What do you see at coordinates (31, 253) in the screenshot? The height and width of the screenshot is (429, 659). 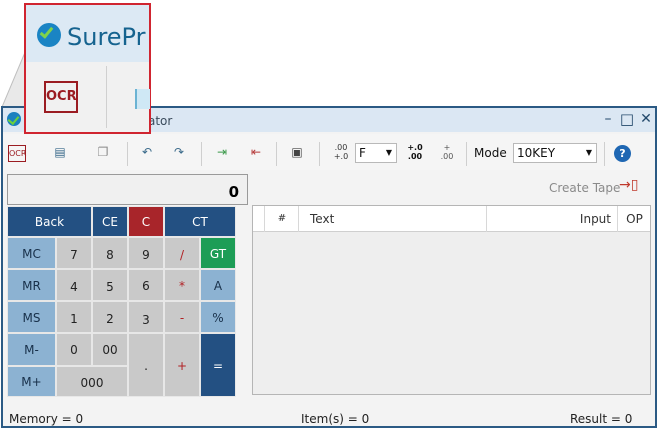 I see `memory-clear-button: MC` at bounding box center [31, 253].